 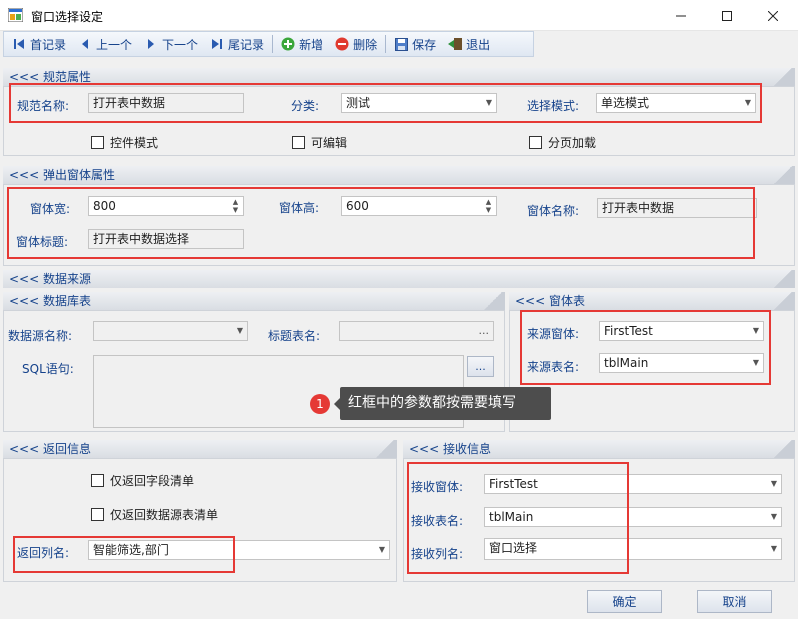 What do you see at coordinates (305, 106) in the screenshot?
I see `category-label: 分类:` at bounding box center [305, 106].